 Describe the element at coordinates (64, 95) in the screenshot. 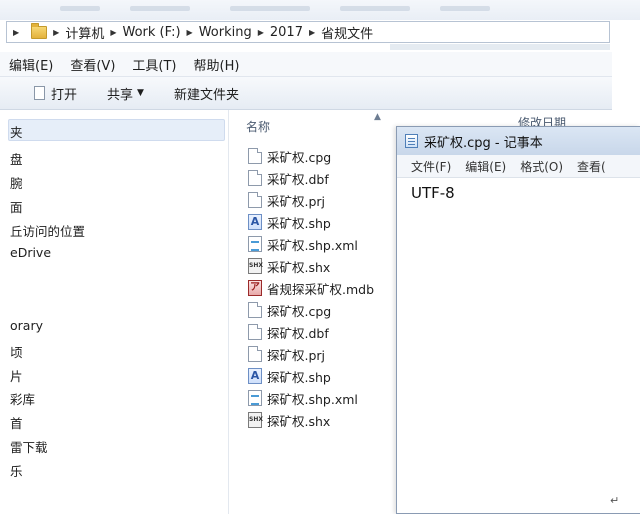

I see `open-button-label: 打开` at that location.